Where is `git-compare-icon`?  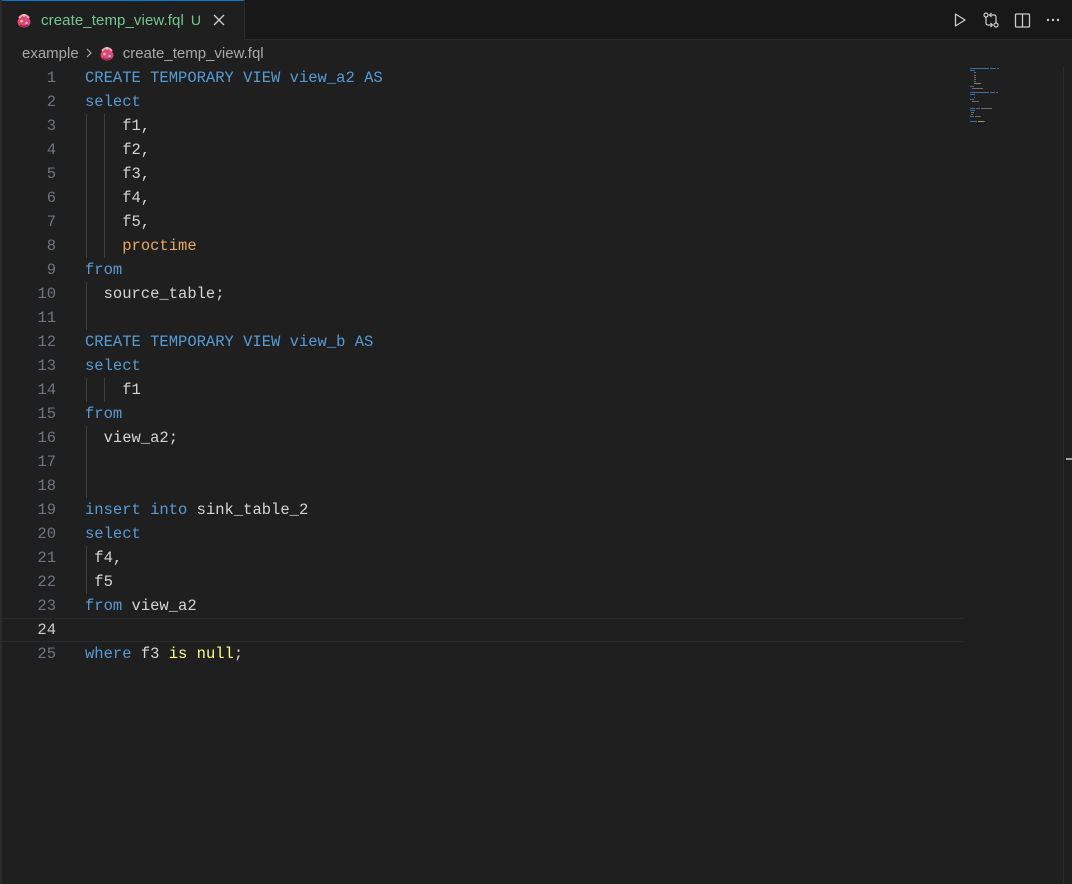
git-compare-icon is located at coordinates (991, 20).